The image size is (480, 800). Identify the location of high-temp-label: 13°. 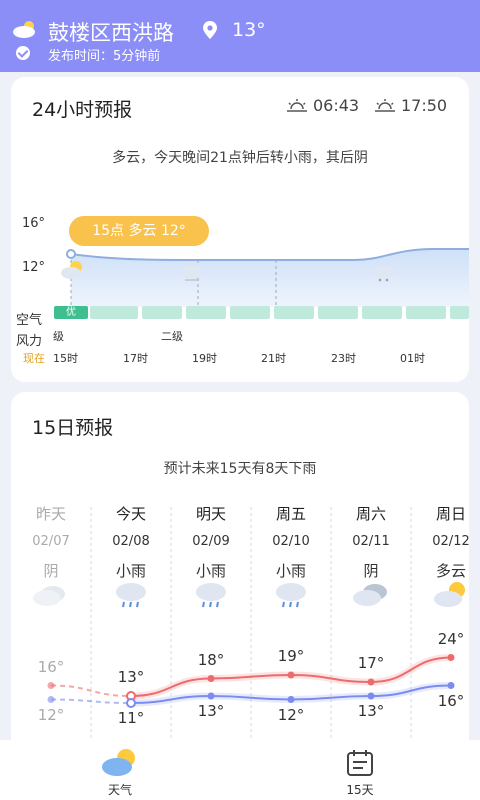
(131, 677).